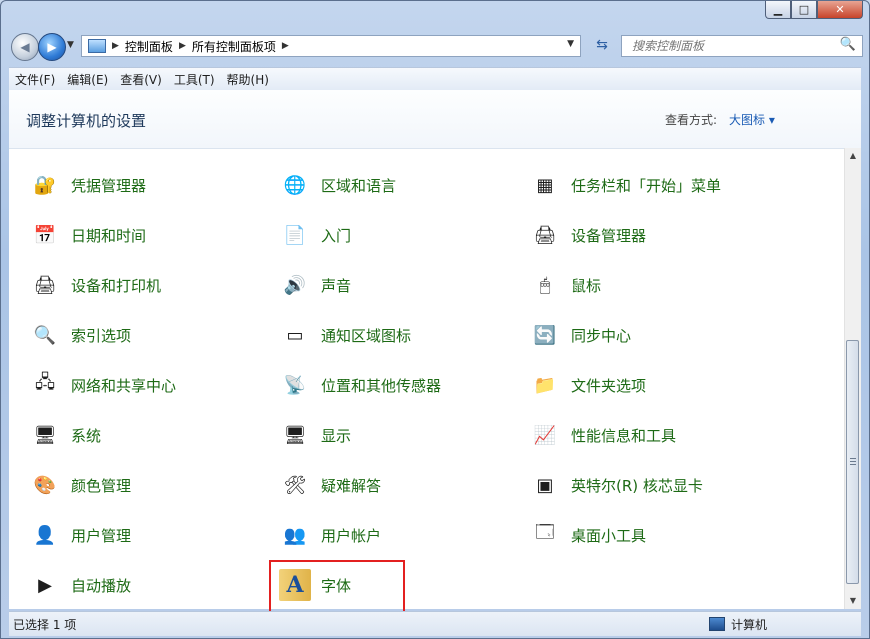 The height and width of the screenshot is (639, 870). Describe the element at coordinates (545, 285) in the screenshot. I see `mouse-icon: 🖱` at that location.